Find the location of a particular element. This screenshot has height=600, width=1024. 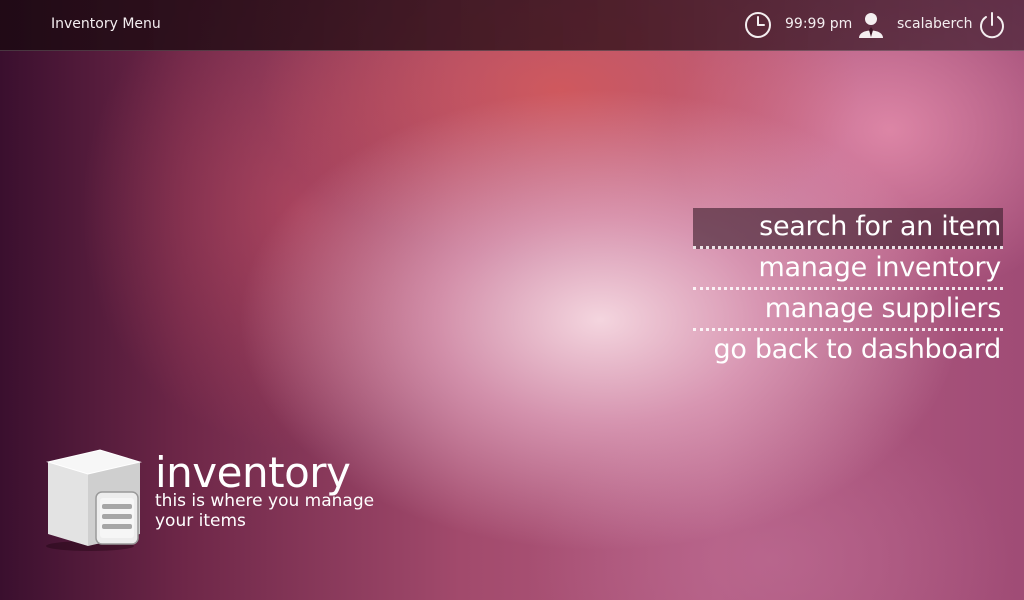

app-title: Inventory Menu is located at coordinates (106, 24).